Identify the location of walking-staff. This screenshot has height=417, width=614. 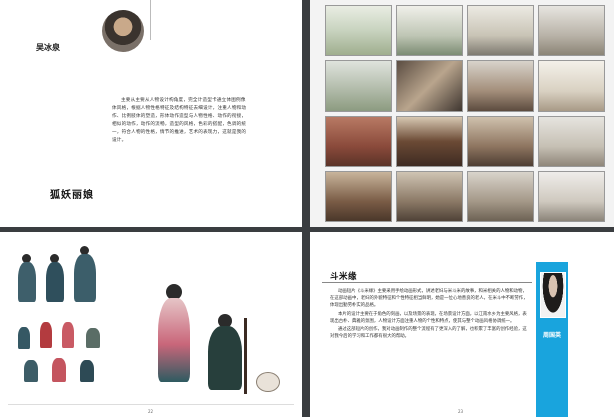
(245, 356).